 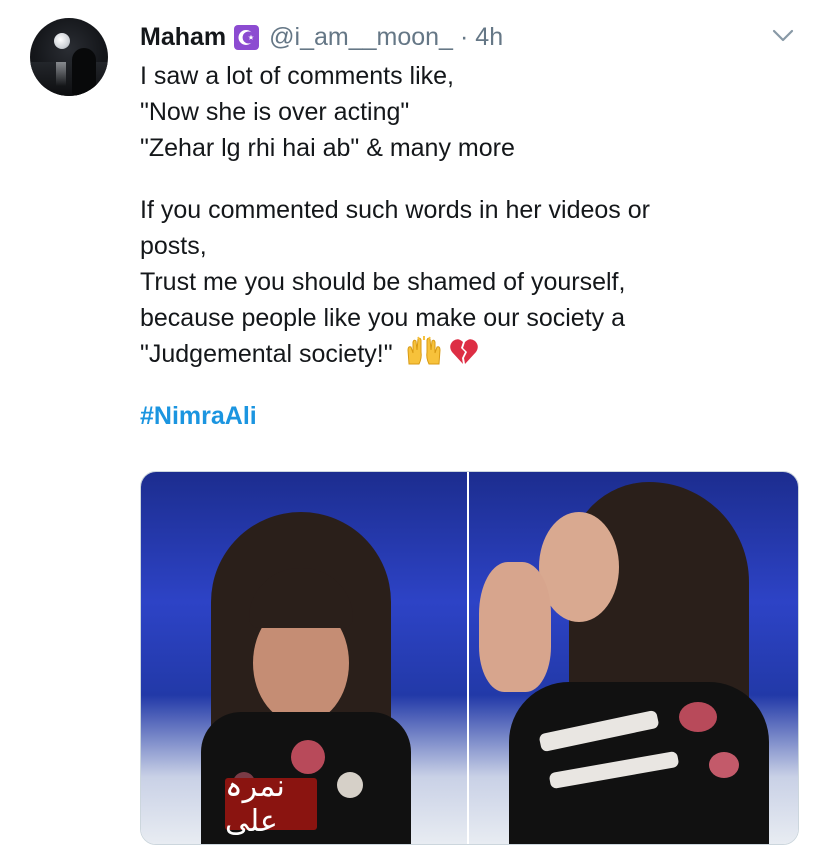 I want to click on tweet-text-last-line: "Judgemental society!", so click(x=470, y=354).